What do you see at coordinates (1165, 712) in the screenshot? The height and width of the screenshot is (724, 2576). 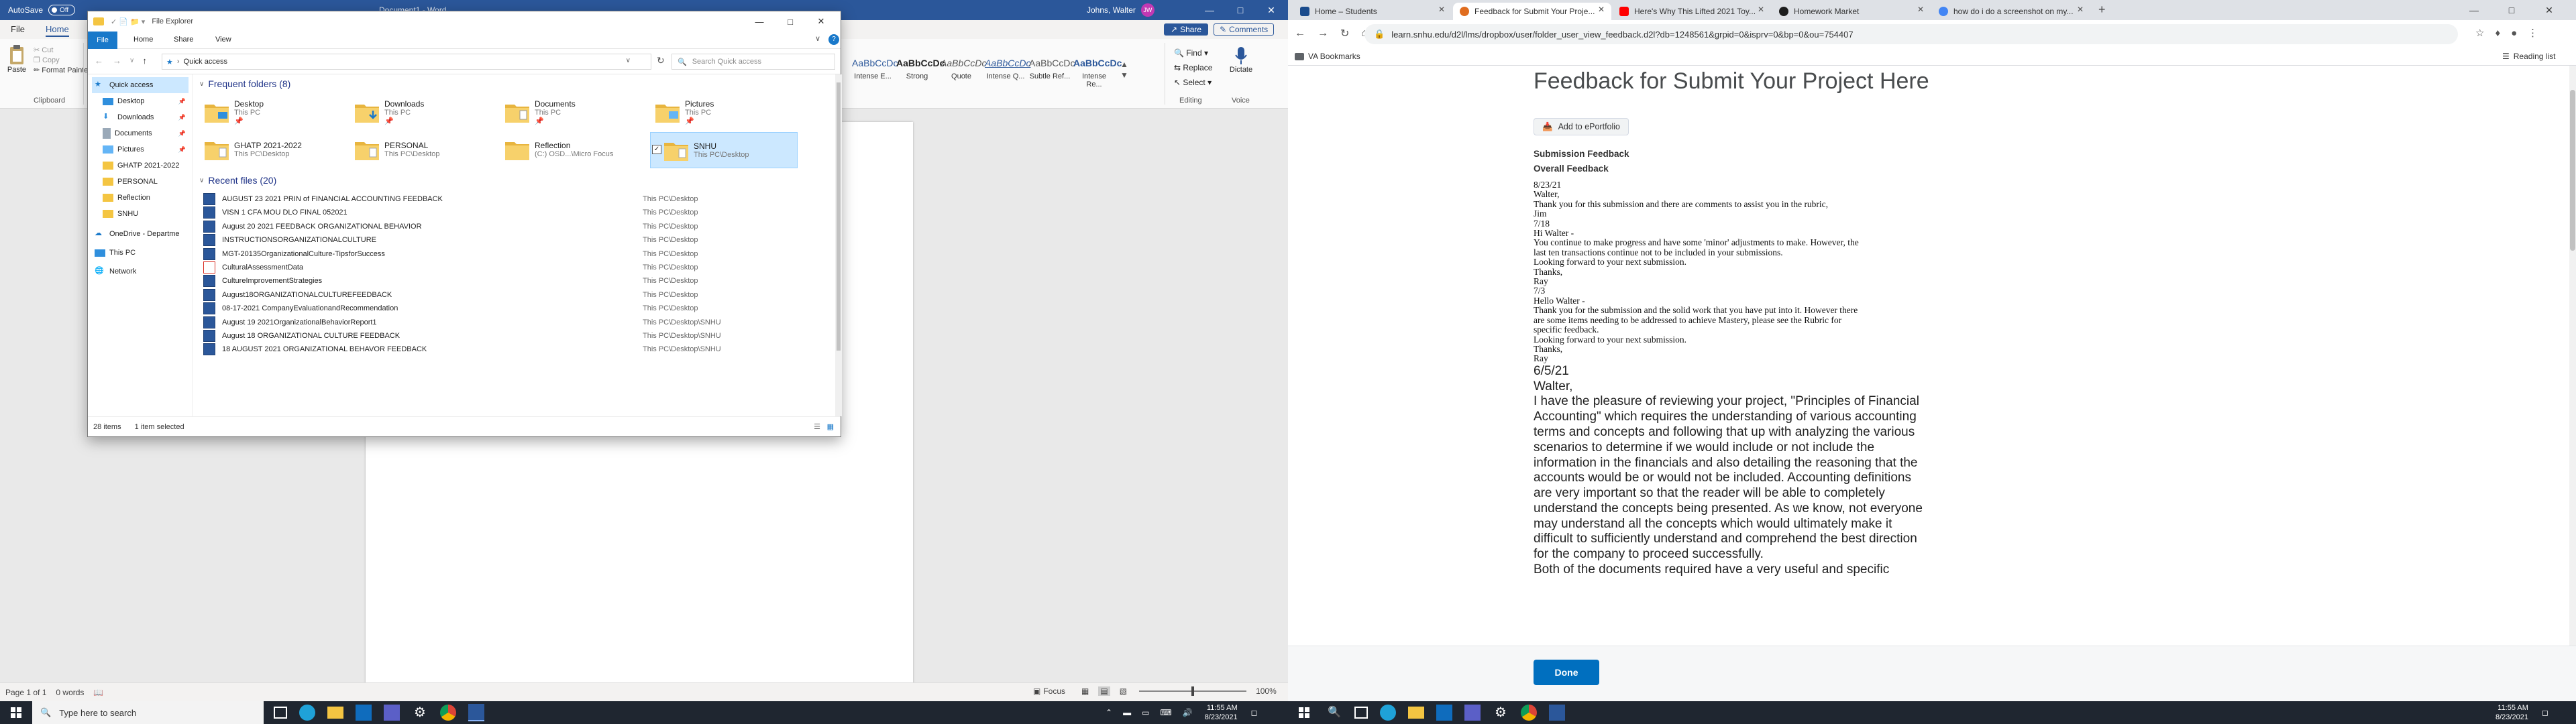 I see `network-icon: ⌨` at bounding box center [1165, 712].